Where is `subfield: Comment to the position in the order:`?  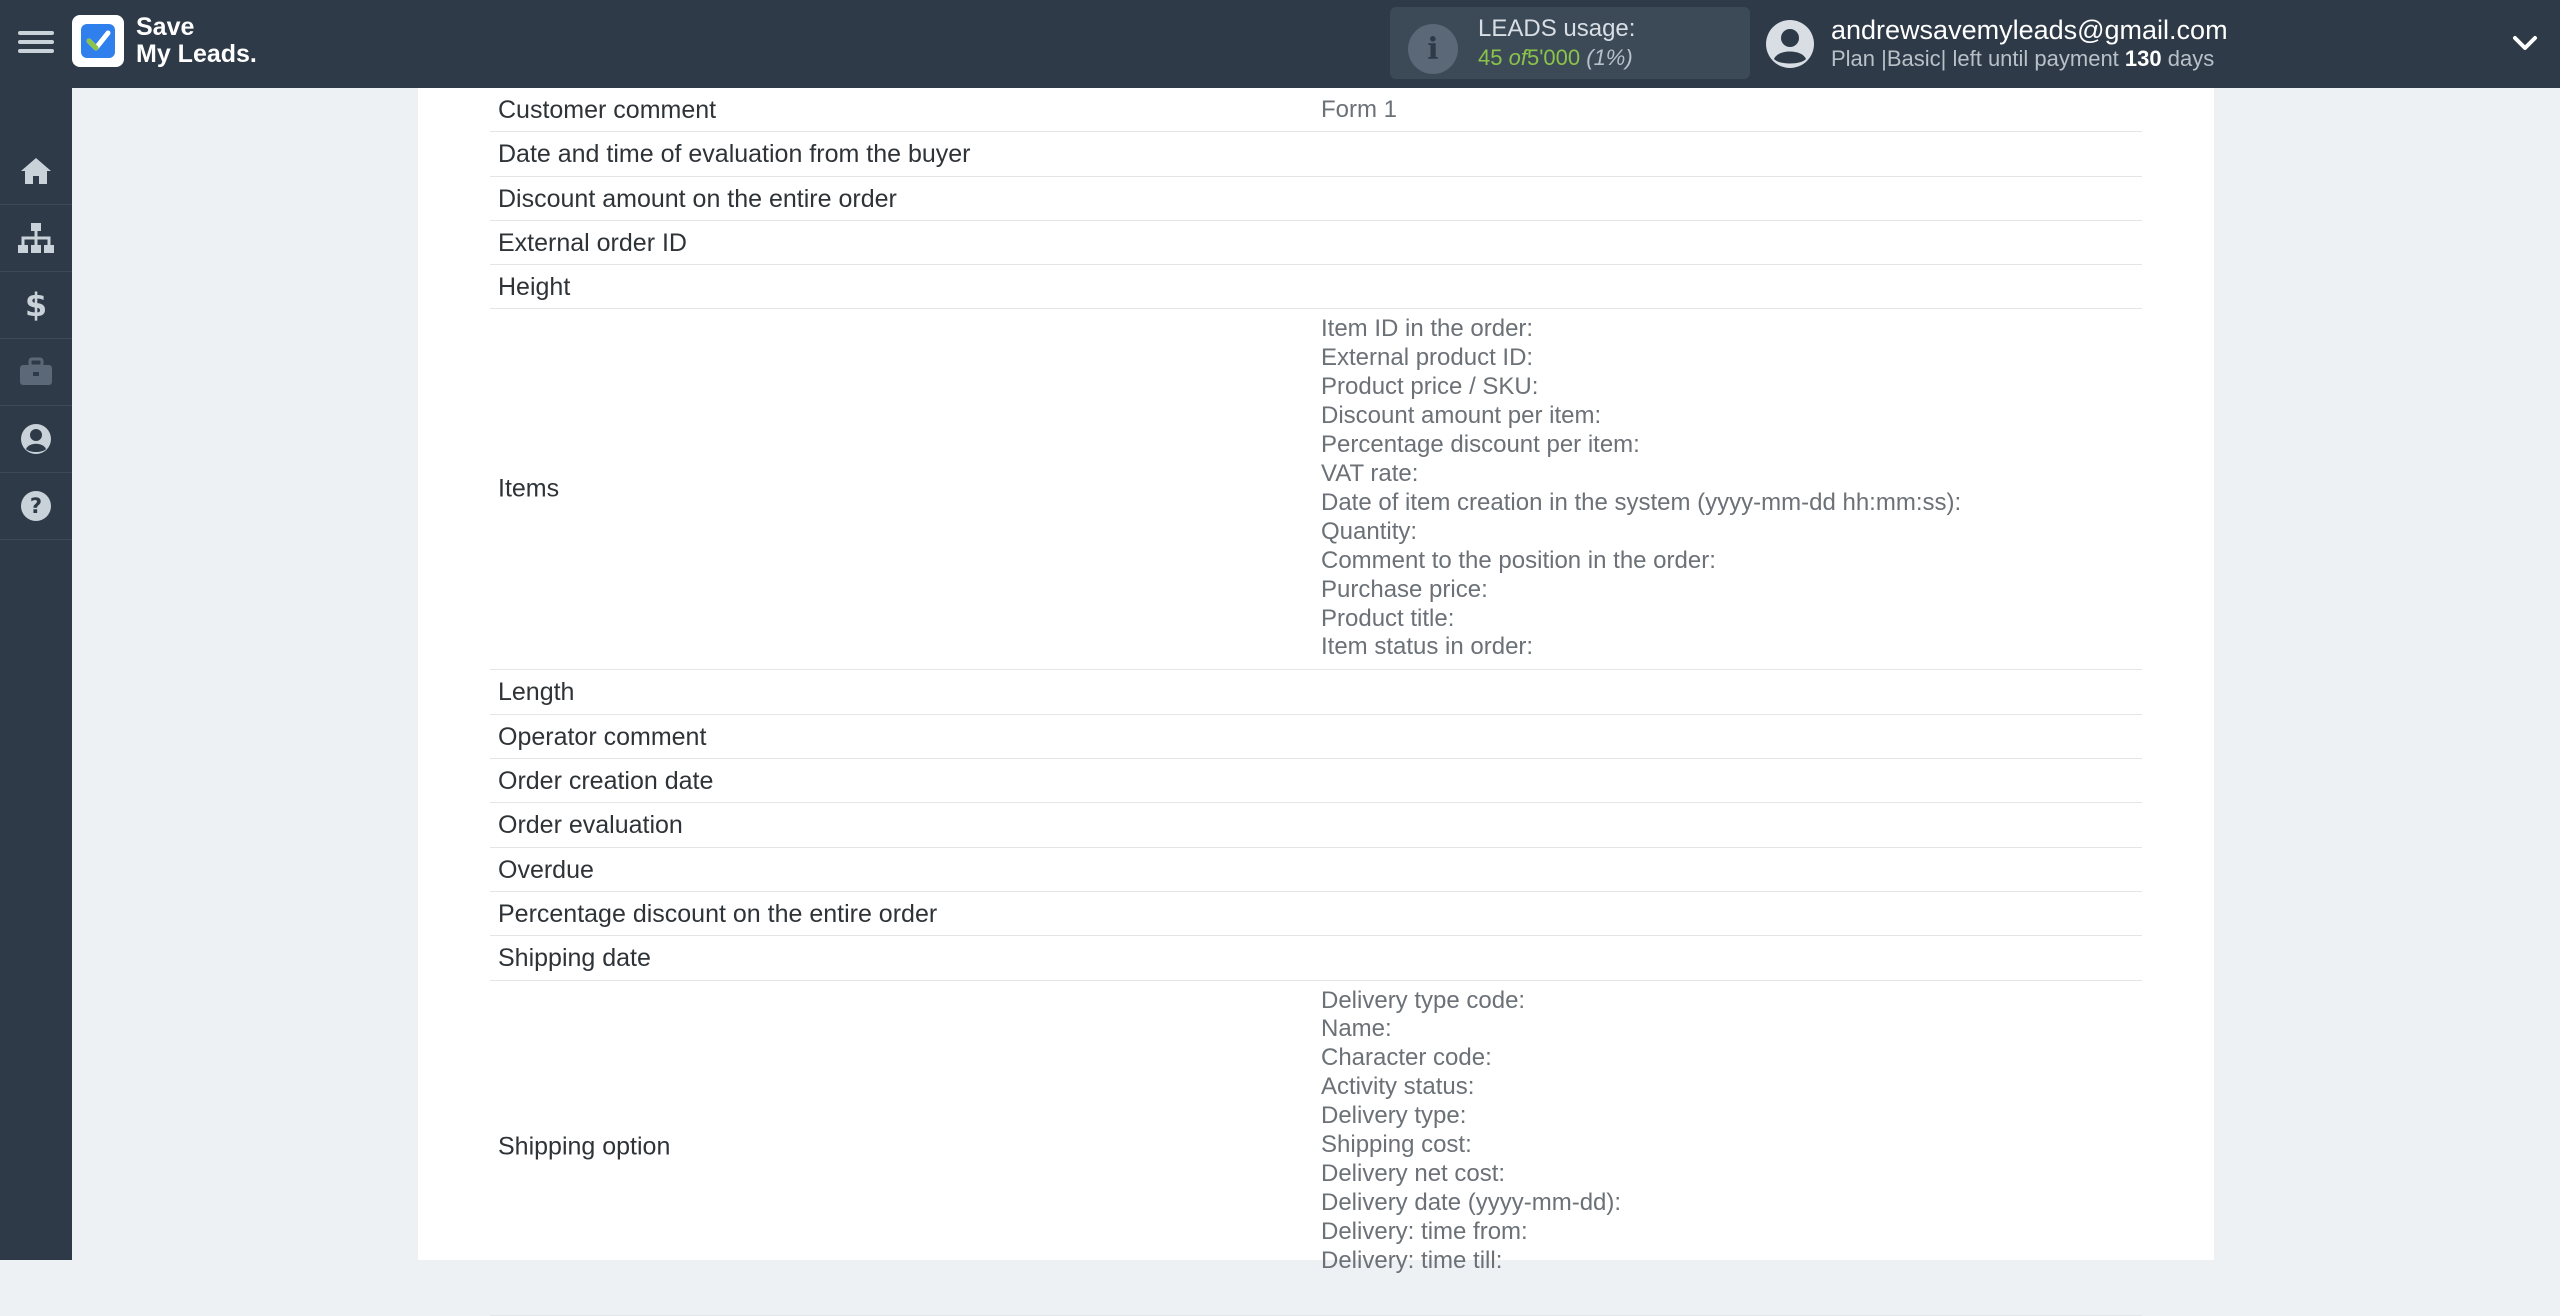 subfield: Comment to the position in the order: is located at coordinates (1518, 560).